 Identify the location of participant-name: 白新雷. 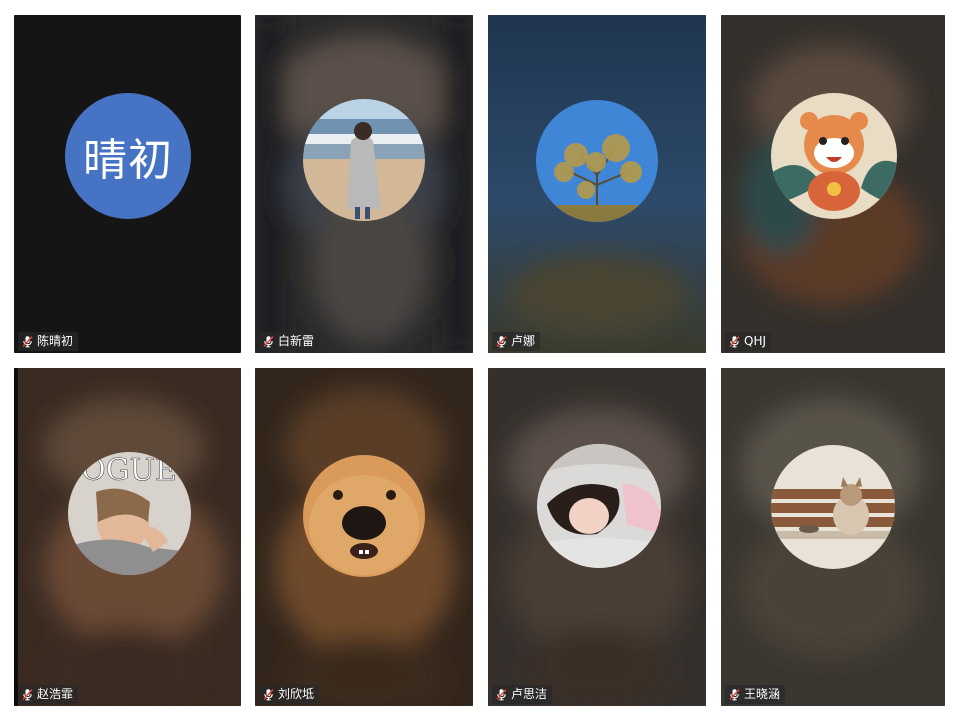
(296, 341).